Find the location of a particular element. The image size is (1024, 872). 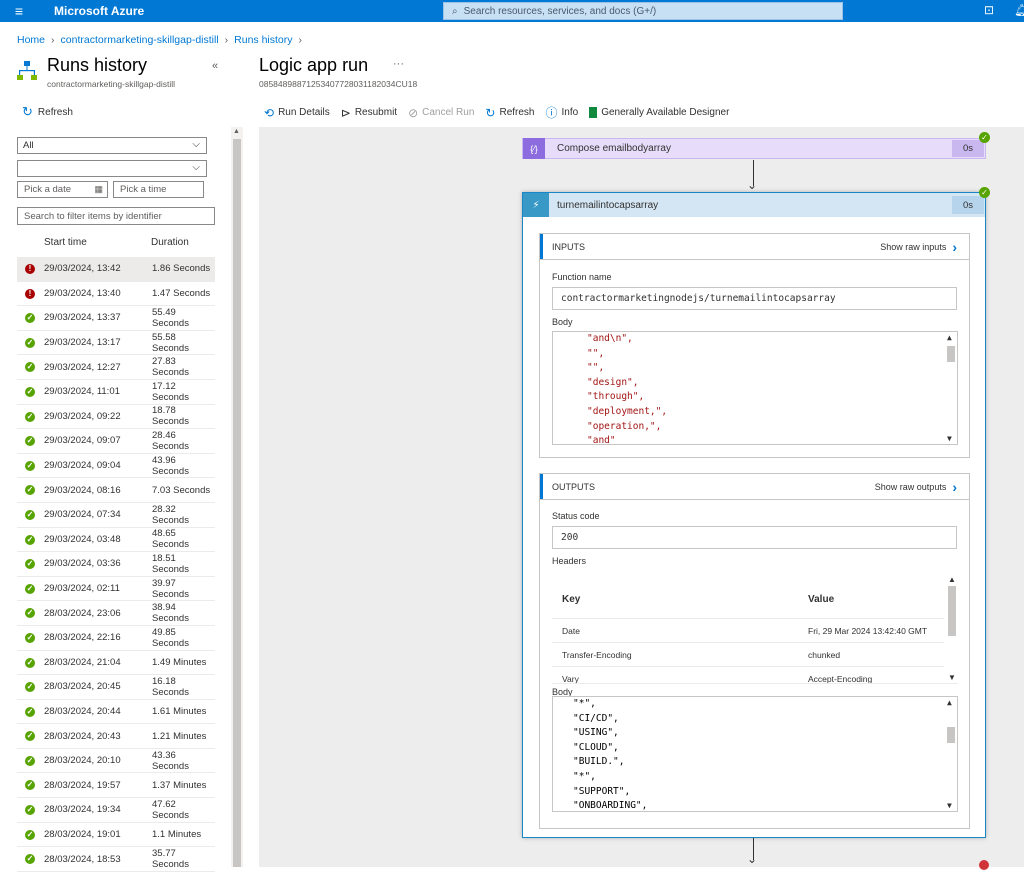

breadcrumb-home: Home is located at coordinates (31, 40).